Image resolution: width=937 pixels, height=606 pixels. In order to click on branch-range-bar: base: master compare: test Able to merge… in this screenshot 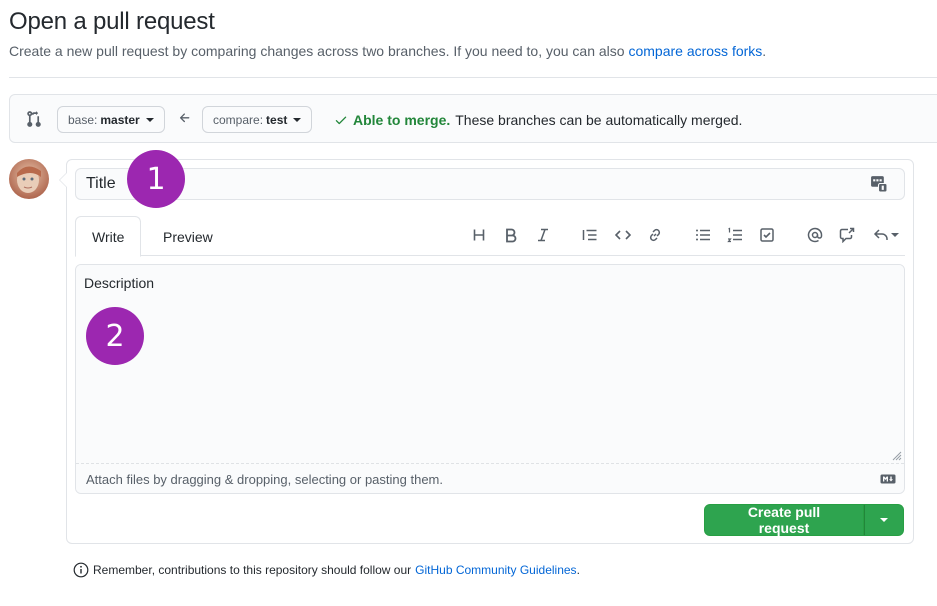, I will do `click(473, 118)`.